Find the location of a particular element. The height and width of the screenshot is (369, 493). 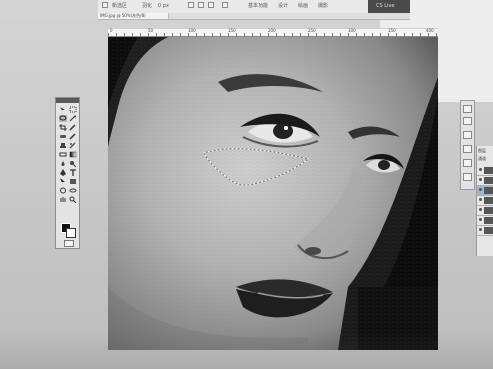

path-select-tool-icon is located at coordinates (63, 181).